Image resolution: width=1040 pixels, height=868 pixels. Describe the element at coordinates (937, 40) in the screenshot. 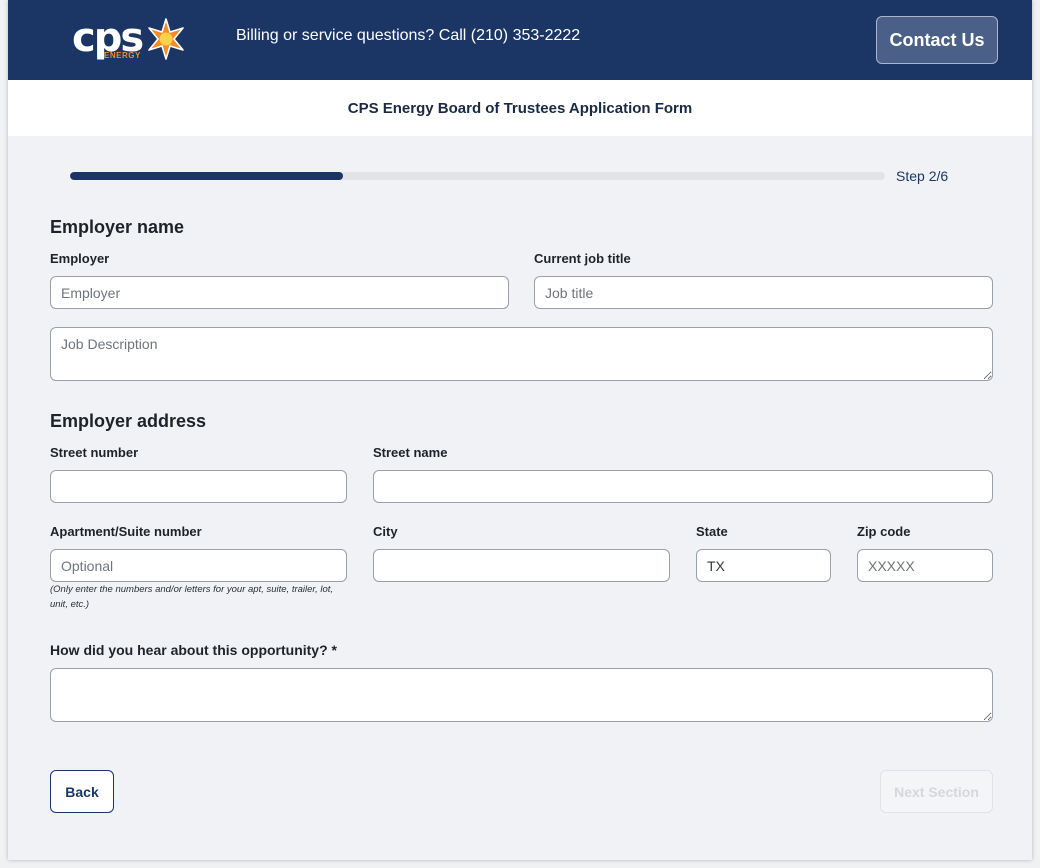

I see `contact-us-button: Contact Us` at that location.